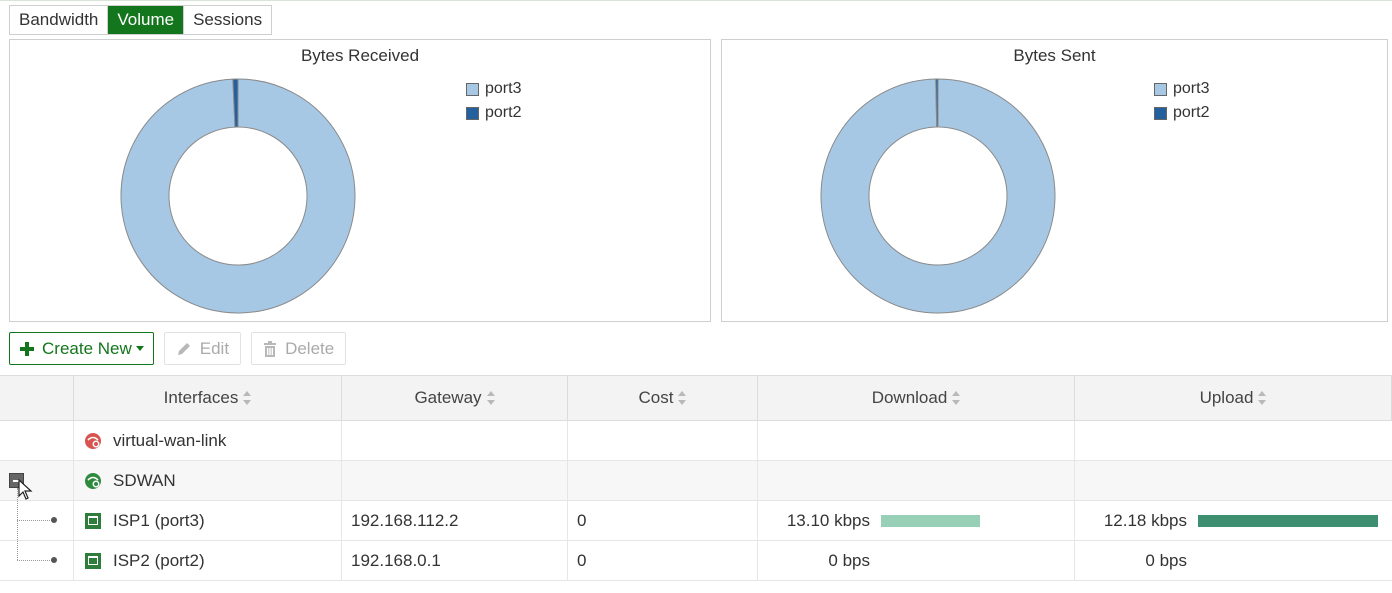  I want to click on column-header-gateway: Gateway, so click(455, 398).